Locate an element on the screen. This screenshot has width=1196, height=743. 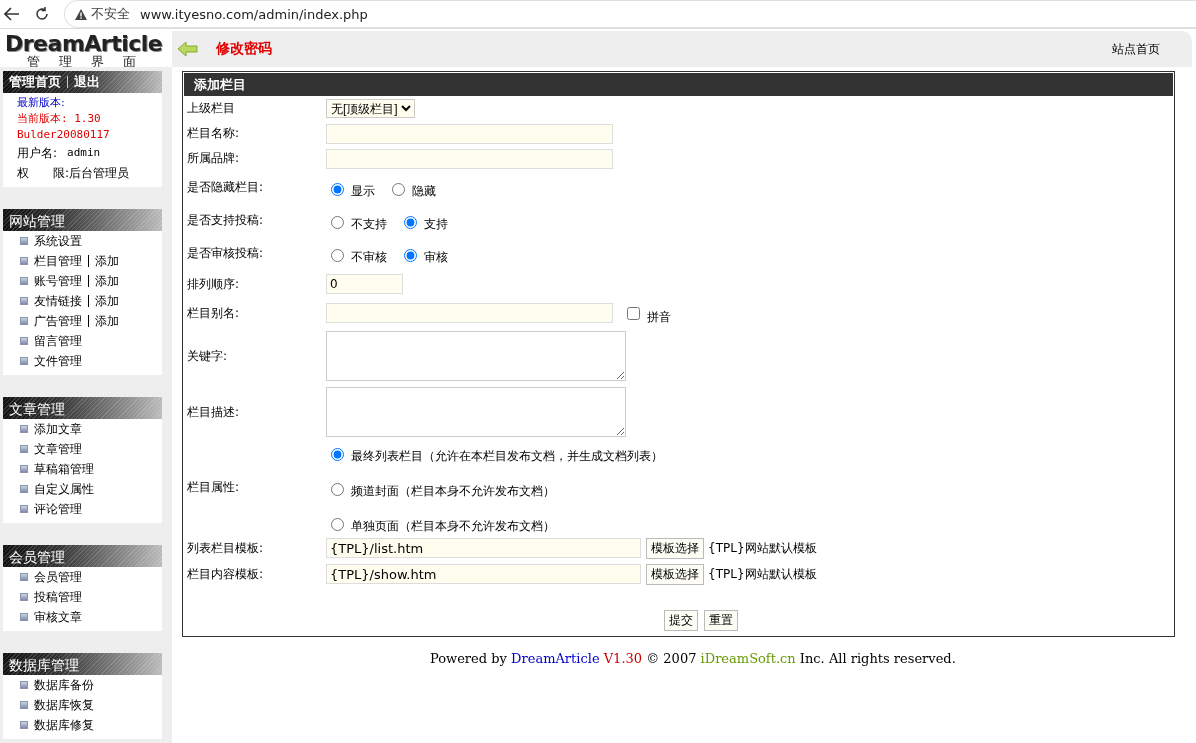
sidebar-link: 评论管理 is located at coordinates (58, 509).